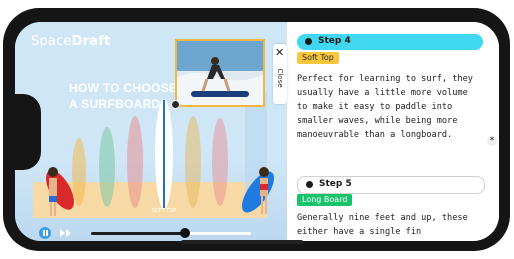 The height and width of the screenshot is (259, 514). I want to click on fast-forward-icon, so click(66, 233).